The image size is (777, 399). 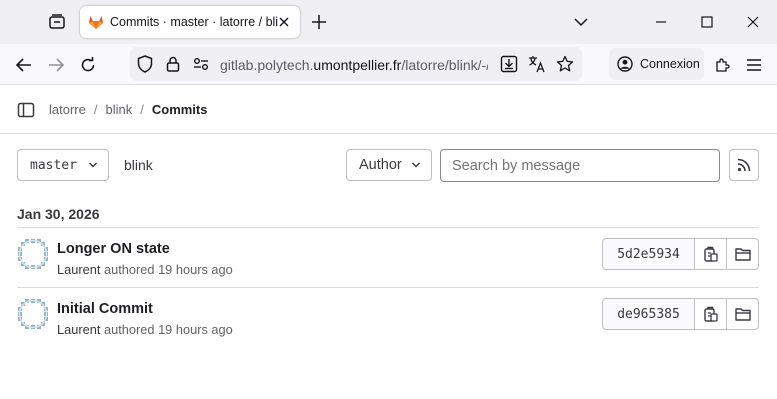 I want to click on extensions-icon, so click(x=723, y=65).